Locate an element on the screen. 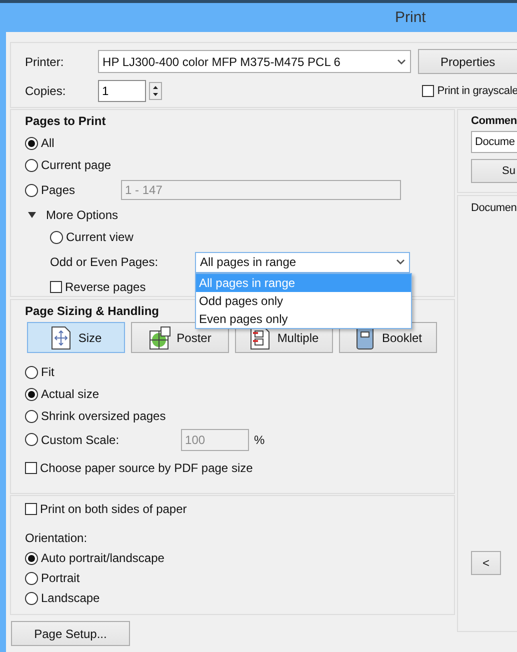 The image size is (517, 652). radio-button: Fit is located at coordinates (39, 372).